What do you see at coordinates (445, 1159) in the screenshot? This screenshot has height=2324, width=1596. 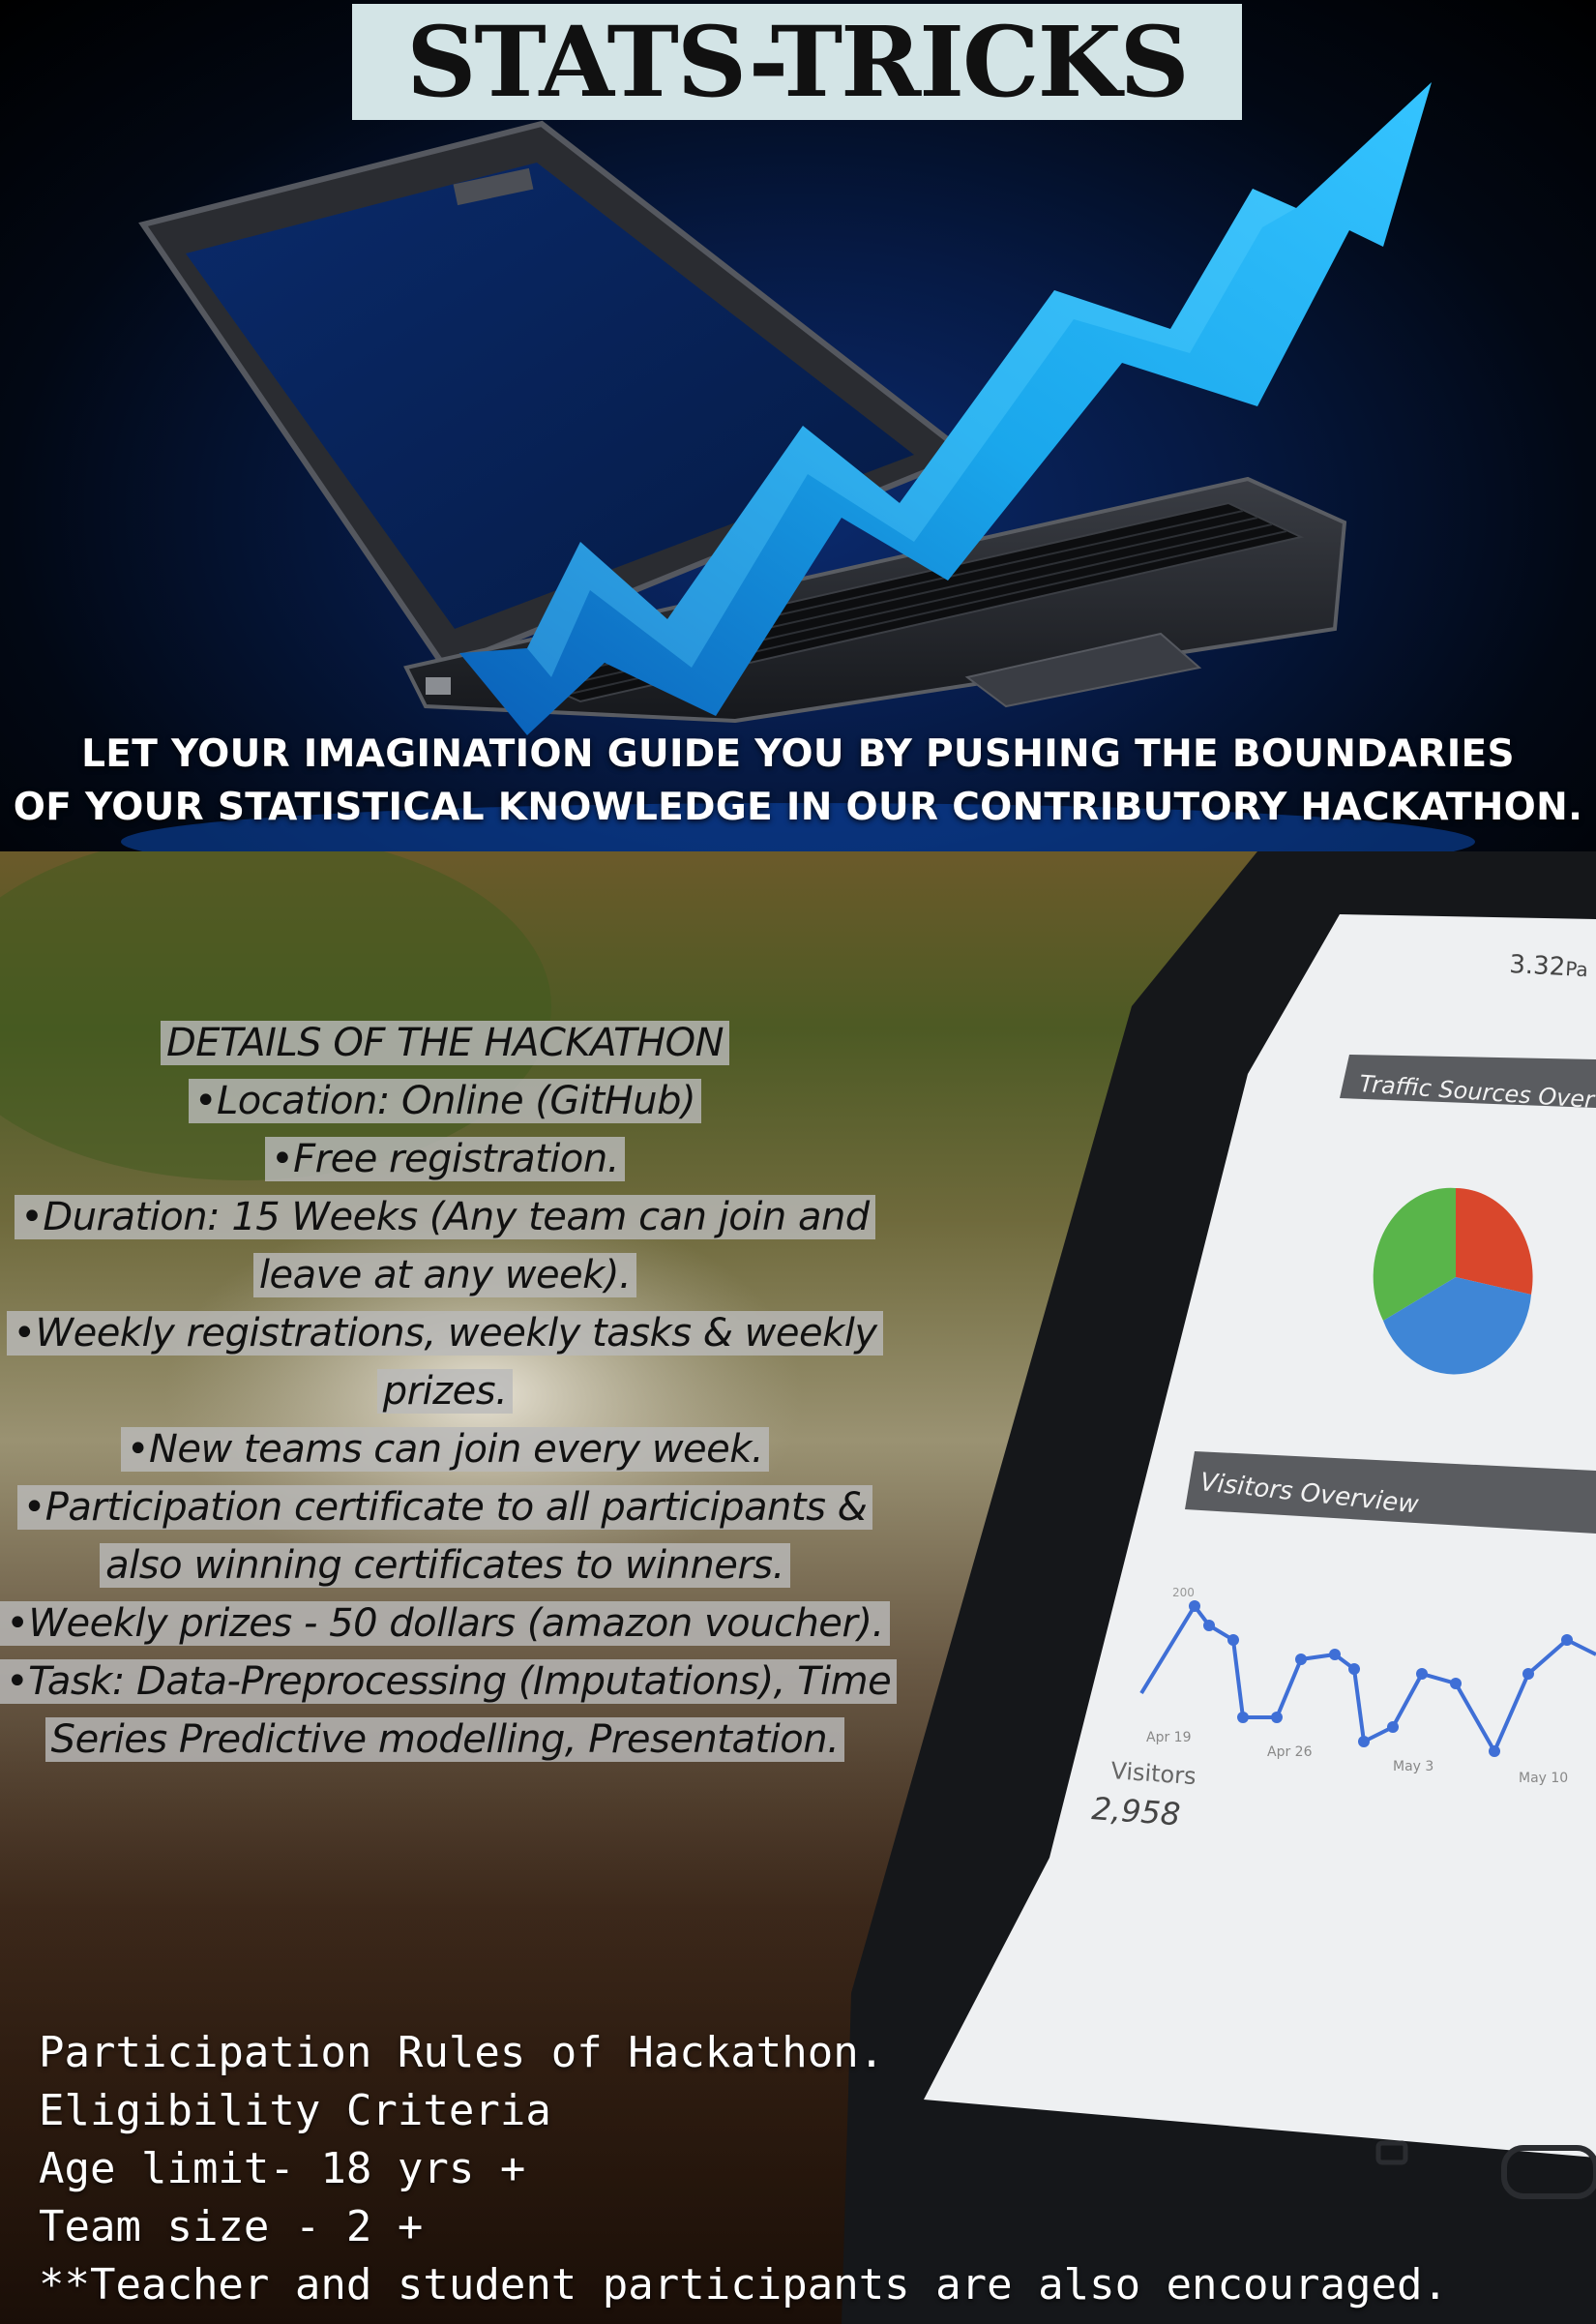 I see `details-registration: •Free registration.` at bounding box center [445, 1159].